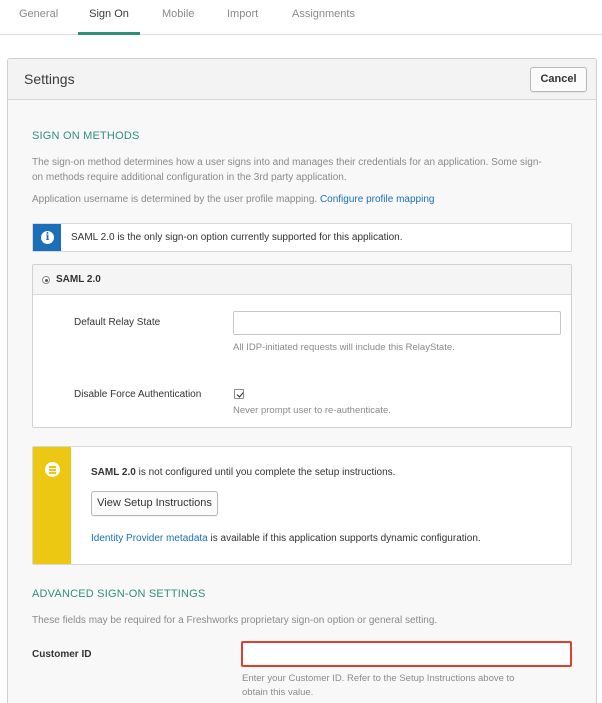 This screenshot has height=703, width=602. What do you see at coordinates (397, 323) in the screenshot?
I see `relay-state-input` at bounding box center [397, 323].